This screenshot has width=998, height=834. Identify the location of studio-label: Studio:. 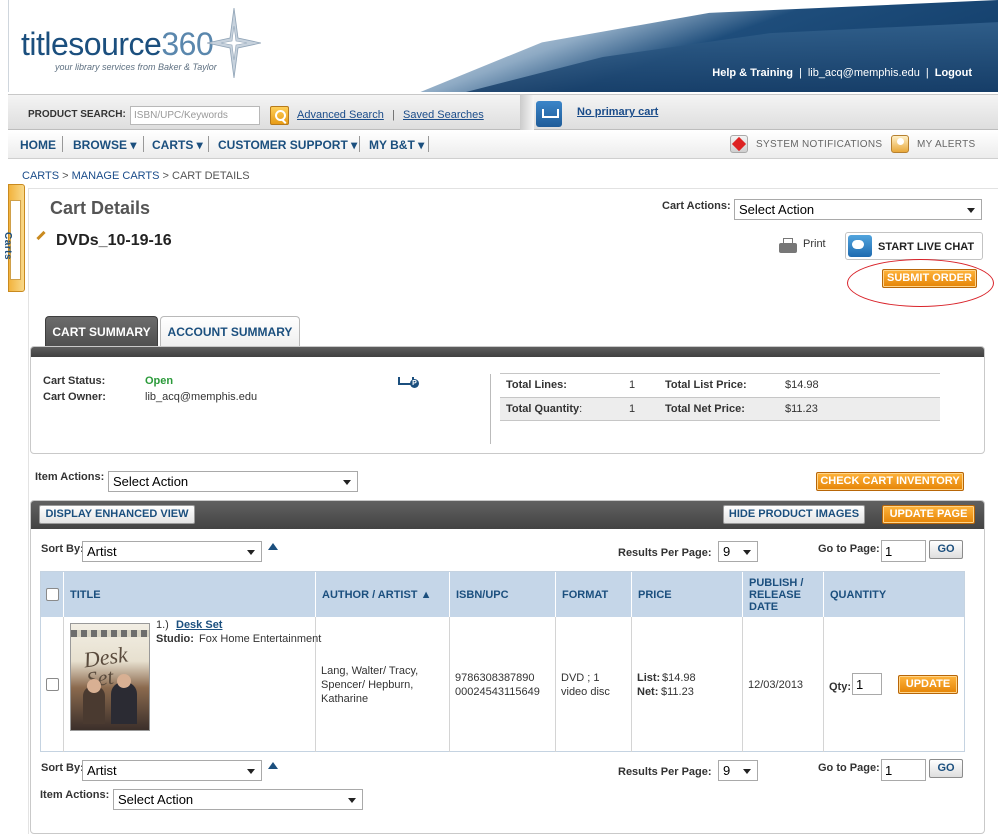
(175, 639).